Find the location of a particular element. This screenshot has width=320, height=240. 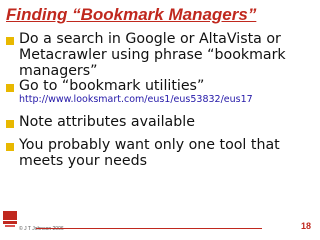

logo-icon is located at coordinates (10, 219).